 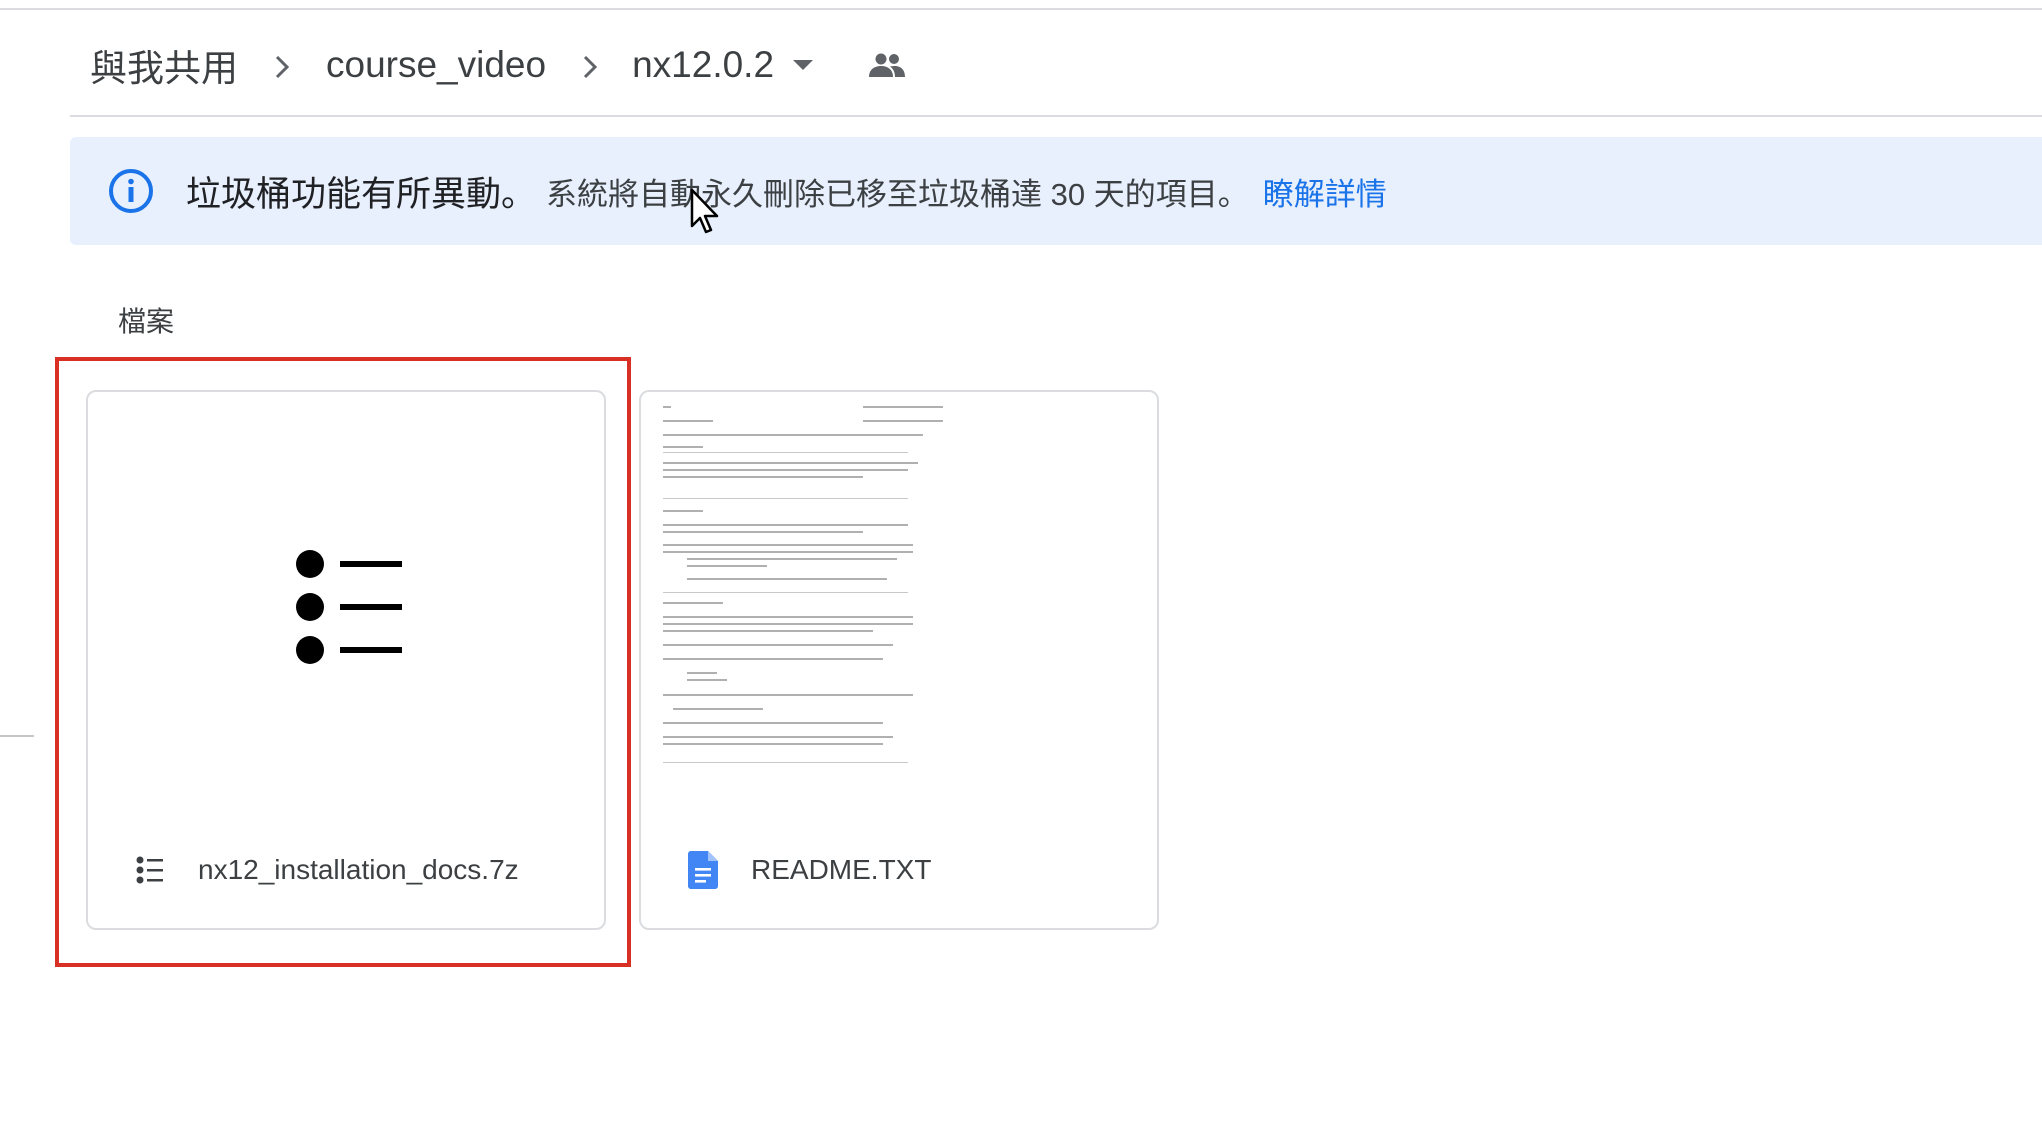 I want to click on left-edge-marker, so click(x=17, y=736).